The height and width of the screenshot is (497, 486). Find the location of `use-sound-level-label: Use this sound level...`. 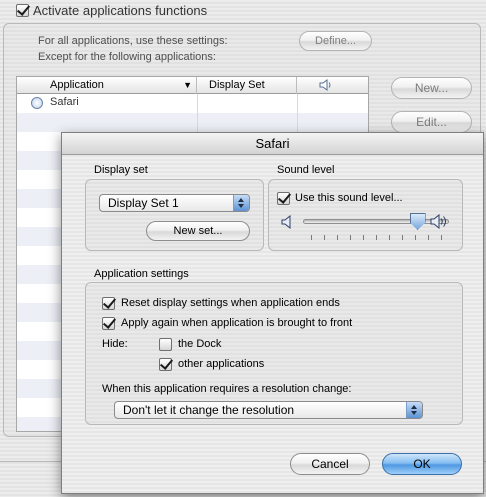

use-sound-level-label: Use this sound level... is located at coordinates (349, 198).